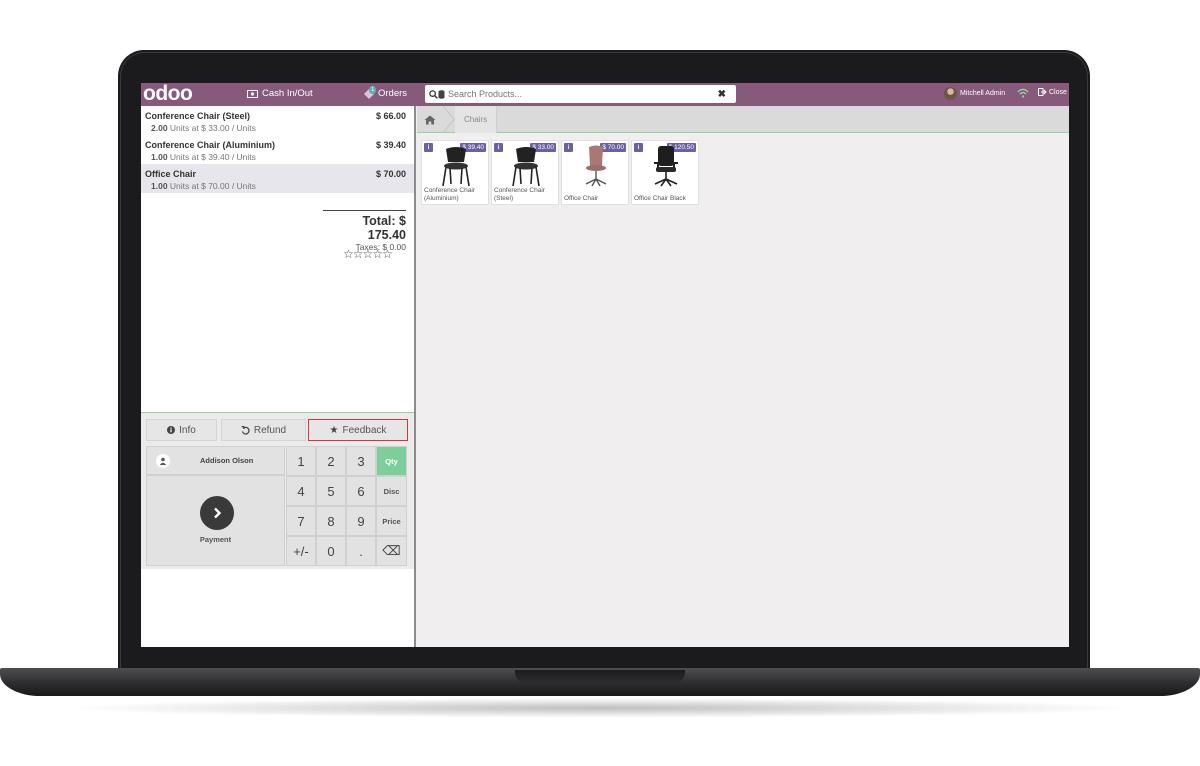  I want to click on refund-label: Refund, so click(270, 430).